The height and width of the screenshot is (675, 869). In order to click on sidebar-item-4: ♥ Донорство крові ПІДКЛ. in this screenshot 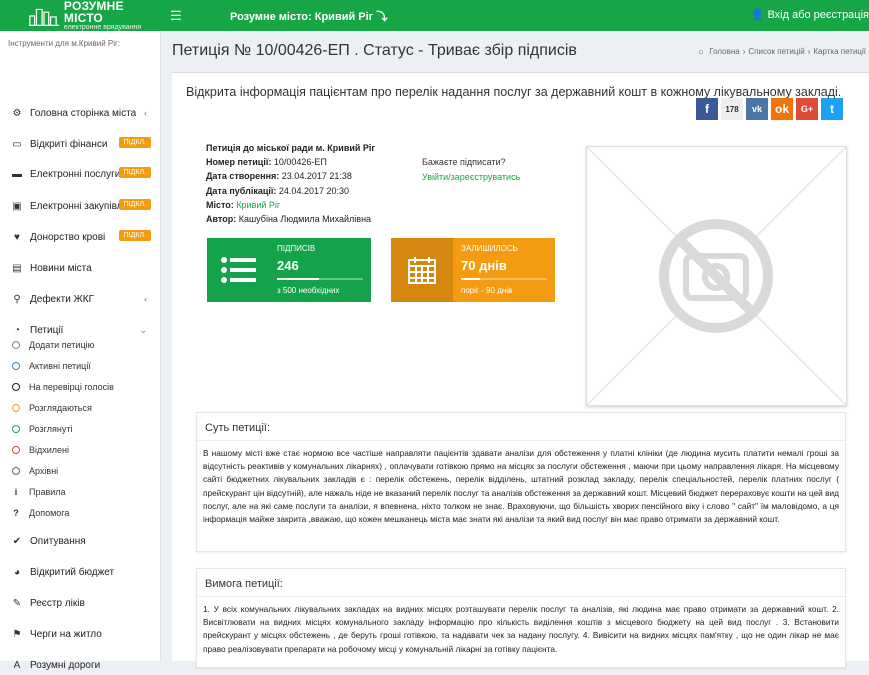, I will do `click(80, 237)`.